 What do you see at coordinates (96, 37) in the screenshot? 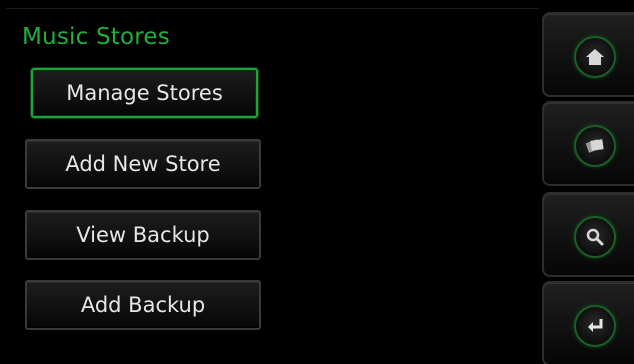
I see `page-title: Music Stores` at bounding box center [96, 37].